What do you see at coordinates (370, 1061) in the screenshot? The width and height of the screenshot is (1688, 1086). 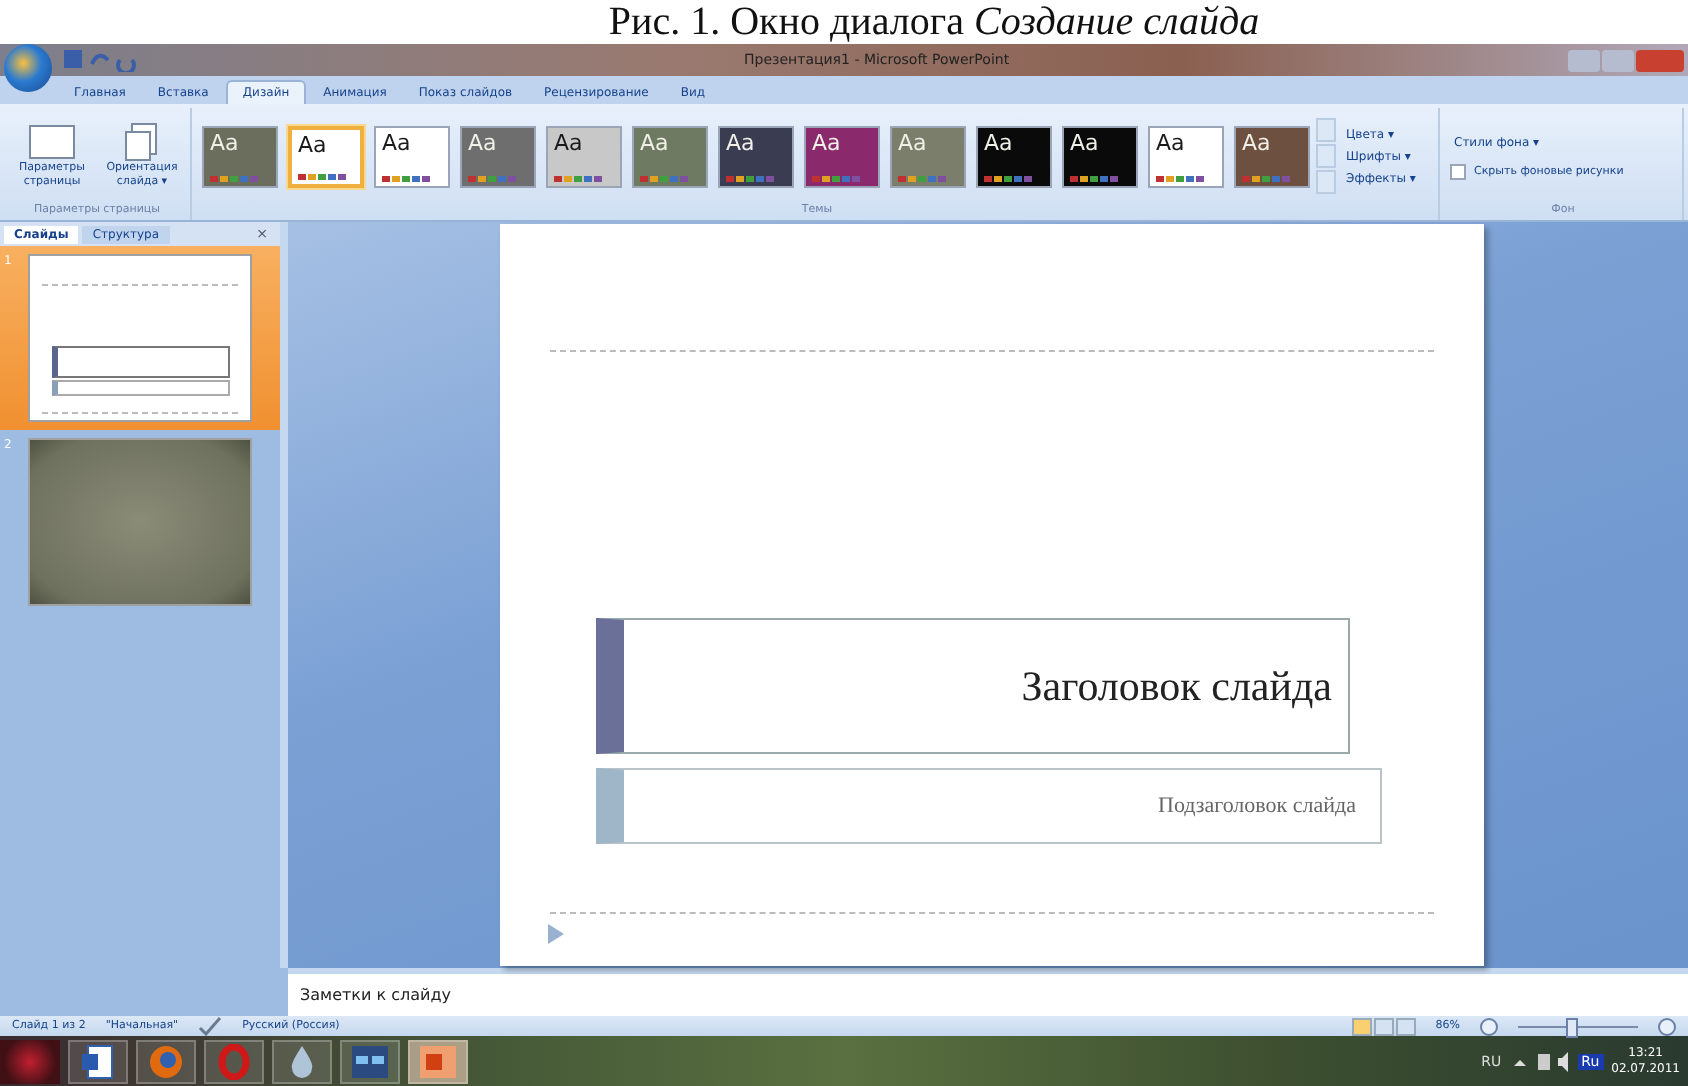 I see `window-icon` at bounding box center [370, 1061].